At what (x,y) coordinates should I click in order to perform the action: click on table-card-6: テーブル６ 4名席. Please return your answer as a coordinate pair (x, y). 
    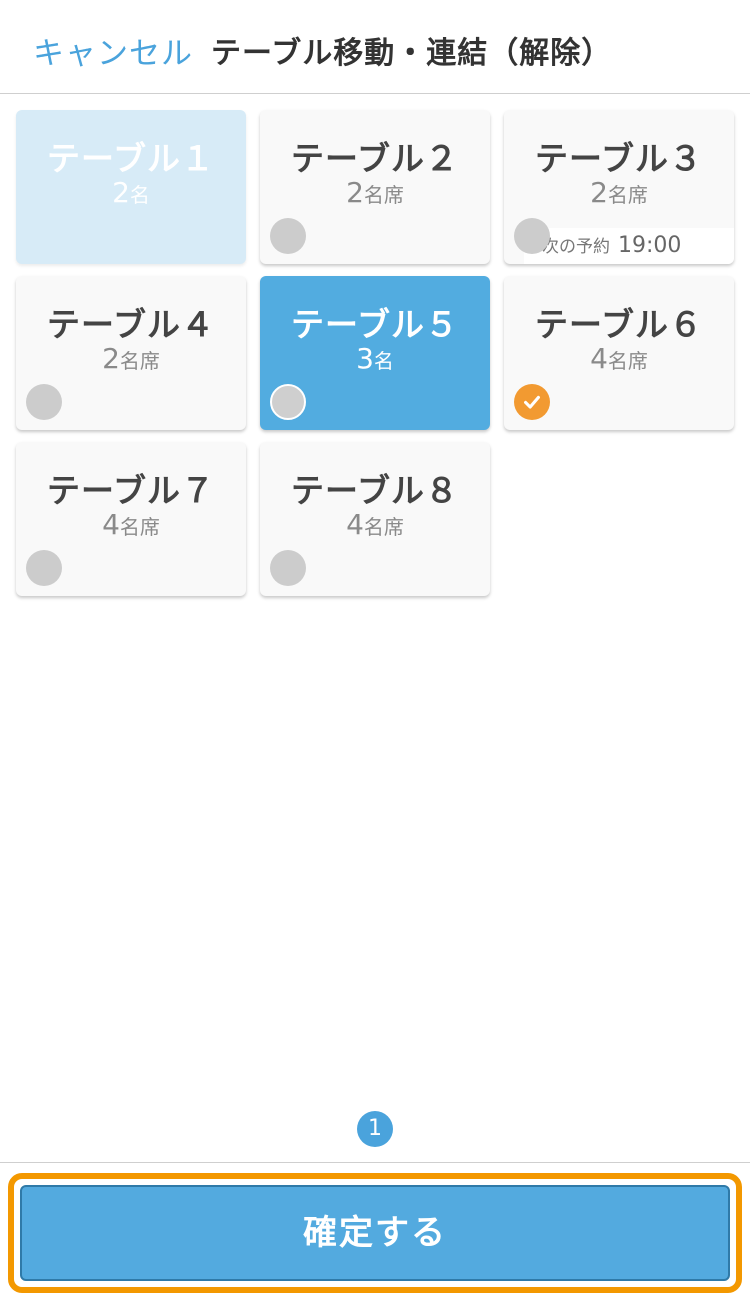
    Looking at the image, I should click on (619, 353).